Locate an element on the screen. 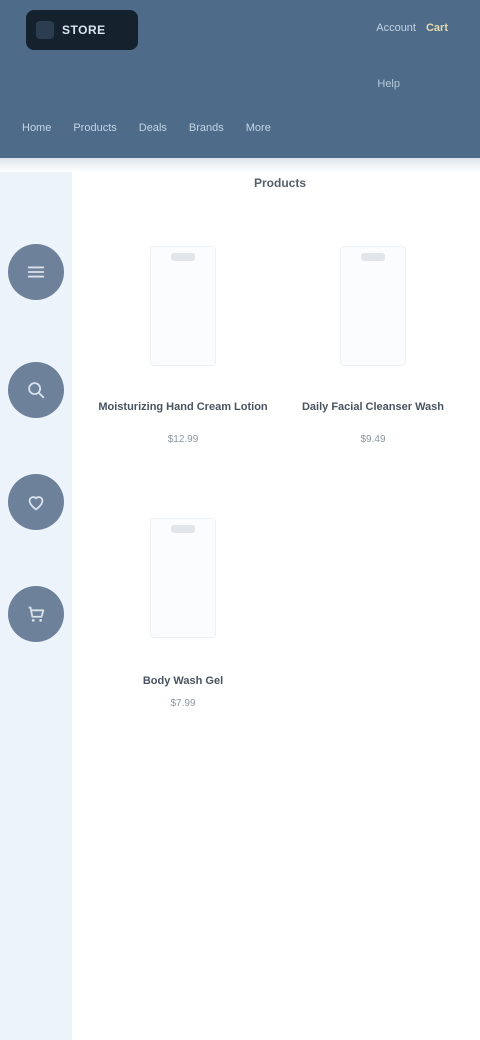 The image size is (480, 1040). product-card: Moisturizing Hand Cream Lotion $12.99 is located at coordinates (183, 345).